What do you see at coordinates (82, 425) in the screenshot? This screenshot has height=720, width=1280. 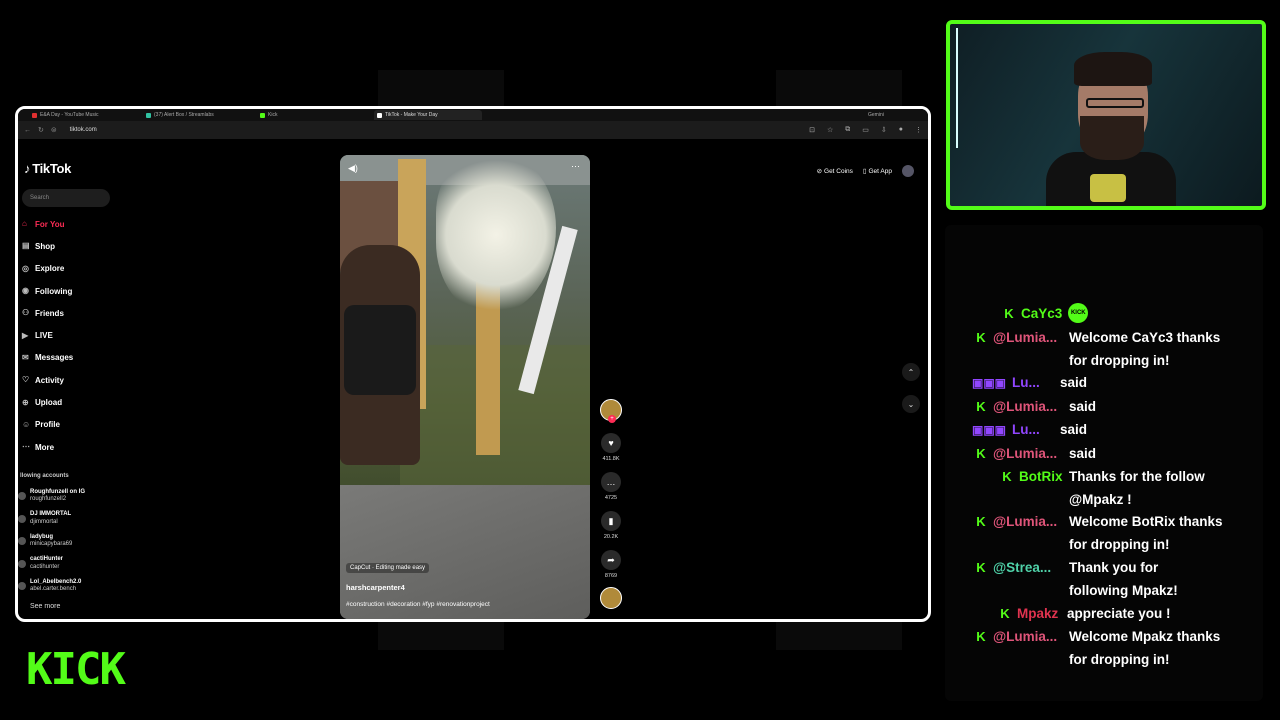 I see `nav-item-profile: ☺ Profile` at bounding box center [82, 425].